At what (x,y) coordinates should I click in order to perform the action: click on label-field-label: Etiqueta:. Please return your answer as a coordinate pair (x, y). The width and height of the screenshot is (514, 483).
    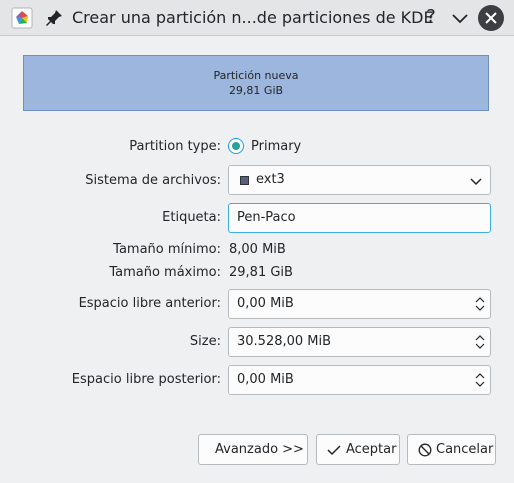
    Looking at the image, I should click on (191, 217).